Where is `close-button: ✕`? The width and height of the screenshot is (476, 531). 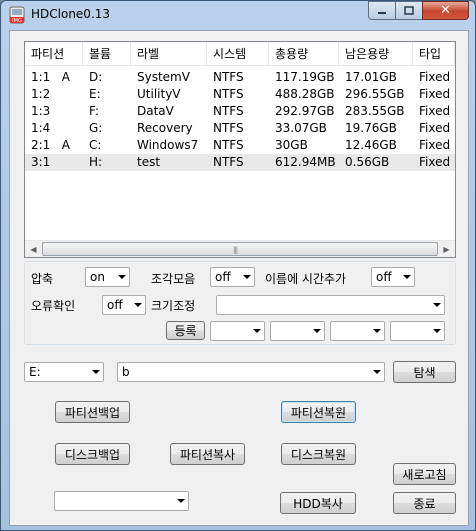 close-button: ✕ is located at coordinates (445, 10).